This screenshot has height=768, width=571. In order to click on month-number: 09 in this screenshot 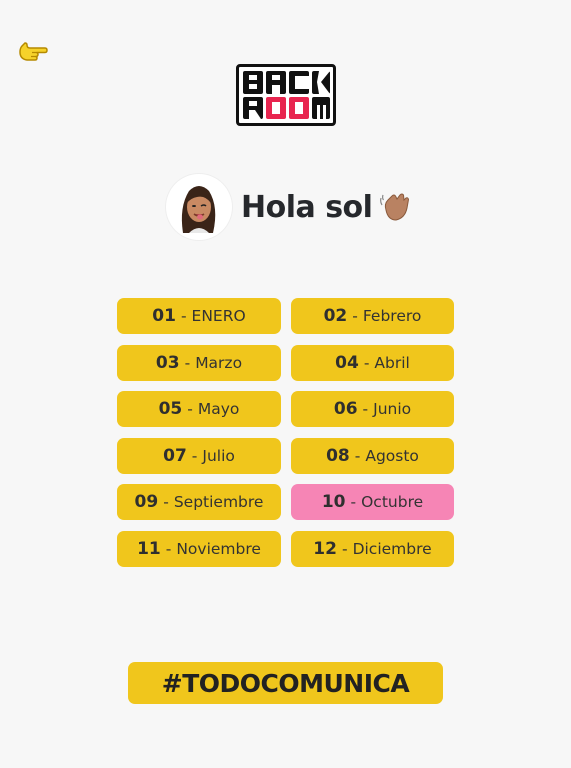, I will do `click(146, 502)`.